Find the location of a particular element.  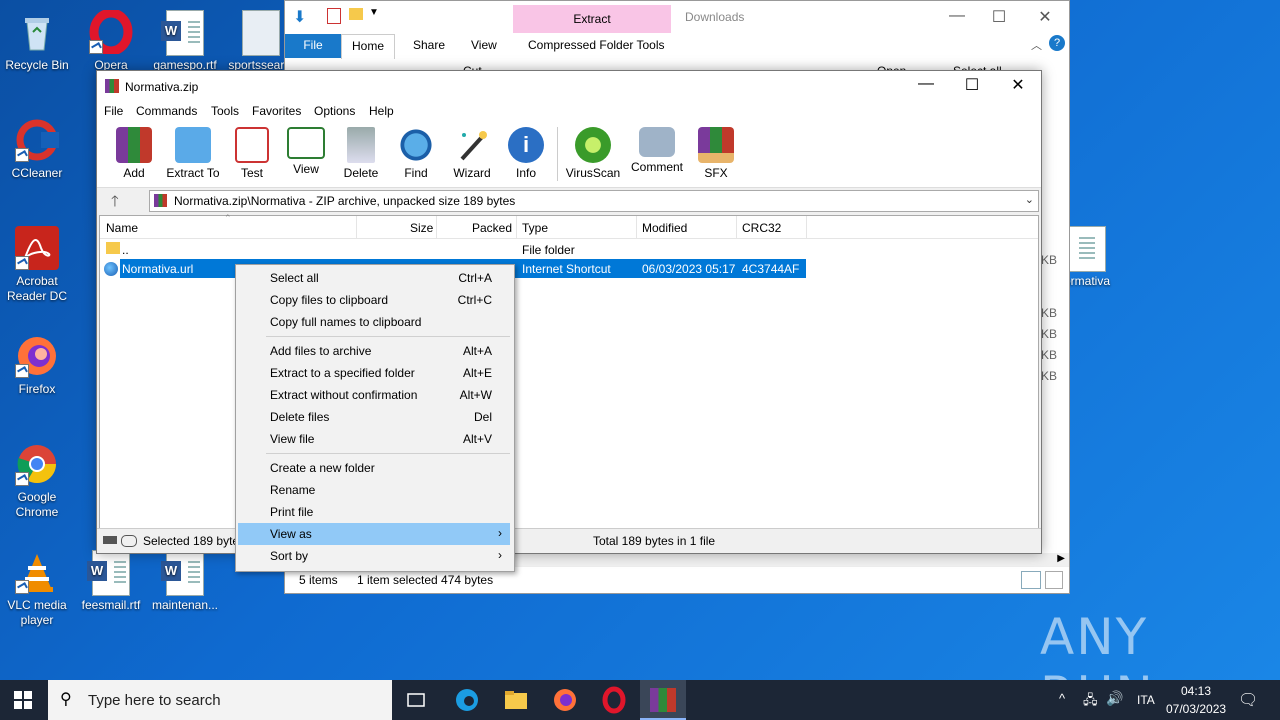

menu-tools: Tools is located at coordinates (225, 111).